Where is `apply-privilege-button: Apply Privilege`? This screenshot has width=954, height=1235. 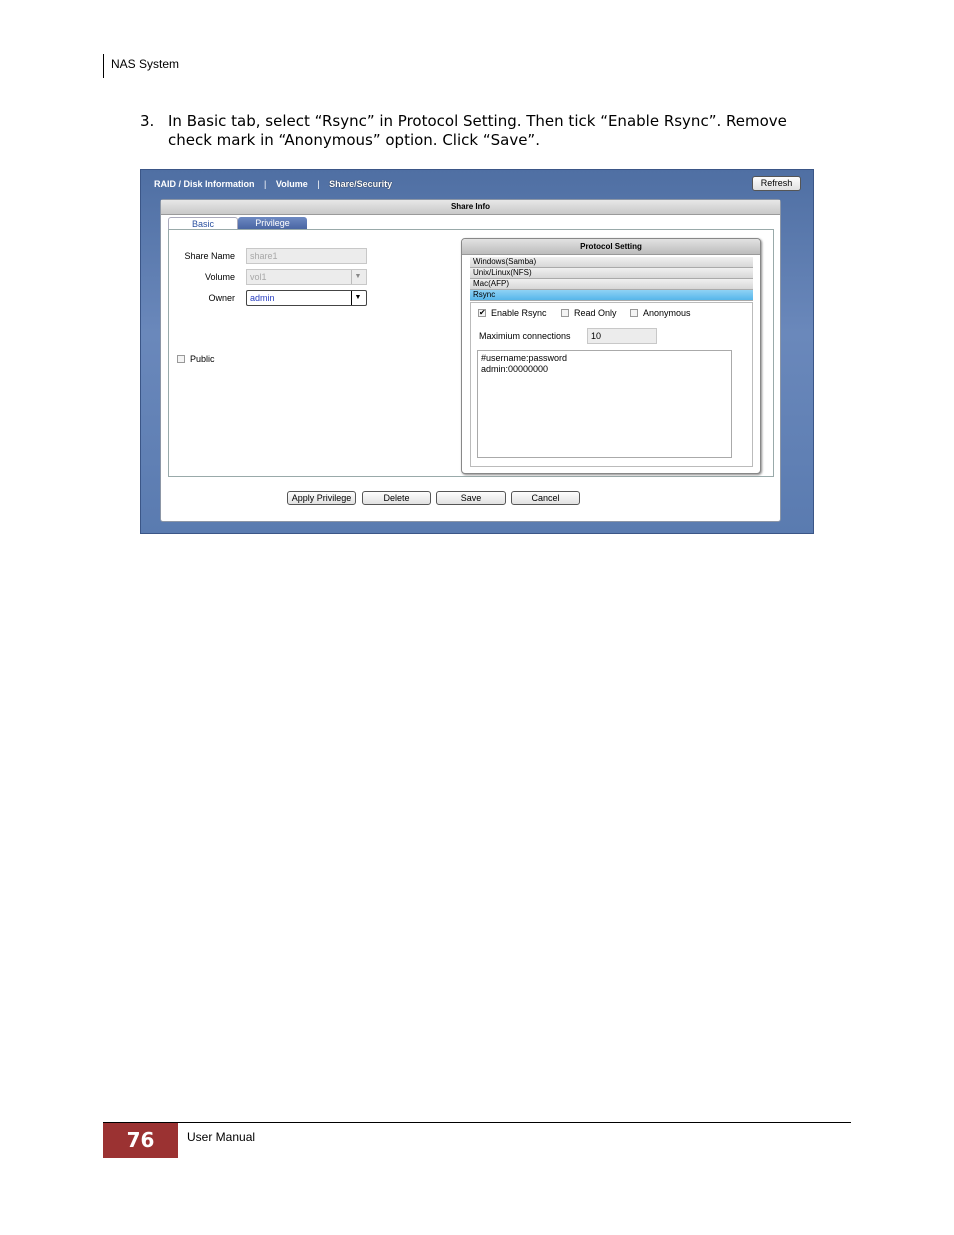 apply-privilege-button: Apply Privilege is located at coordinates (321, 498).